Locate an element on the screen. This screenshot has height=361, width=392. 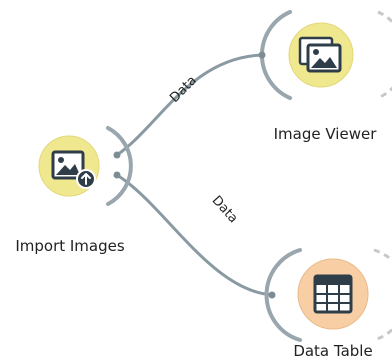
input-port-arc is located at coordinates (275, 55).